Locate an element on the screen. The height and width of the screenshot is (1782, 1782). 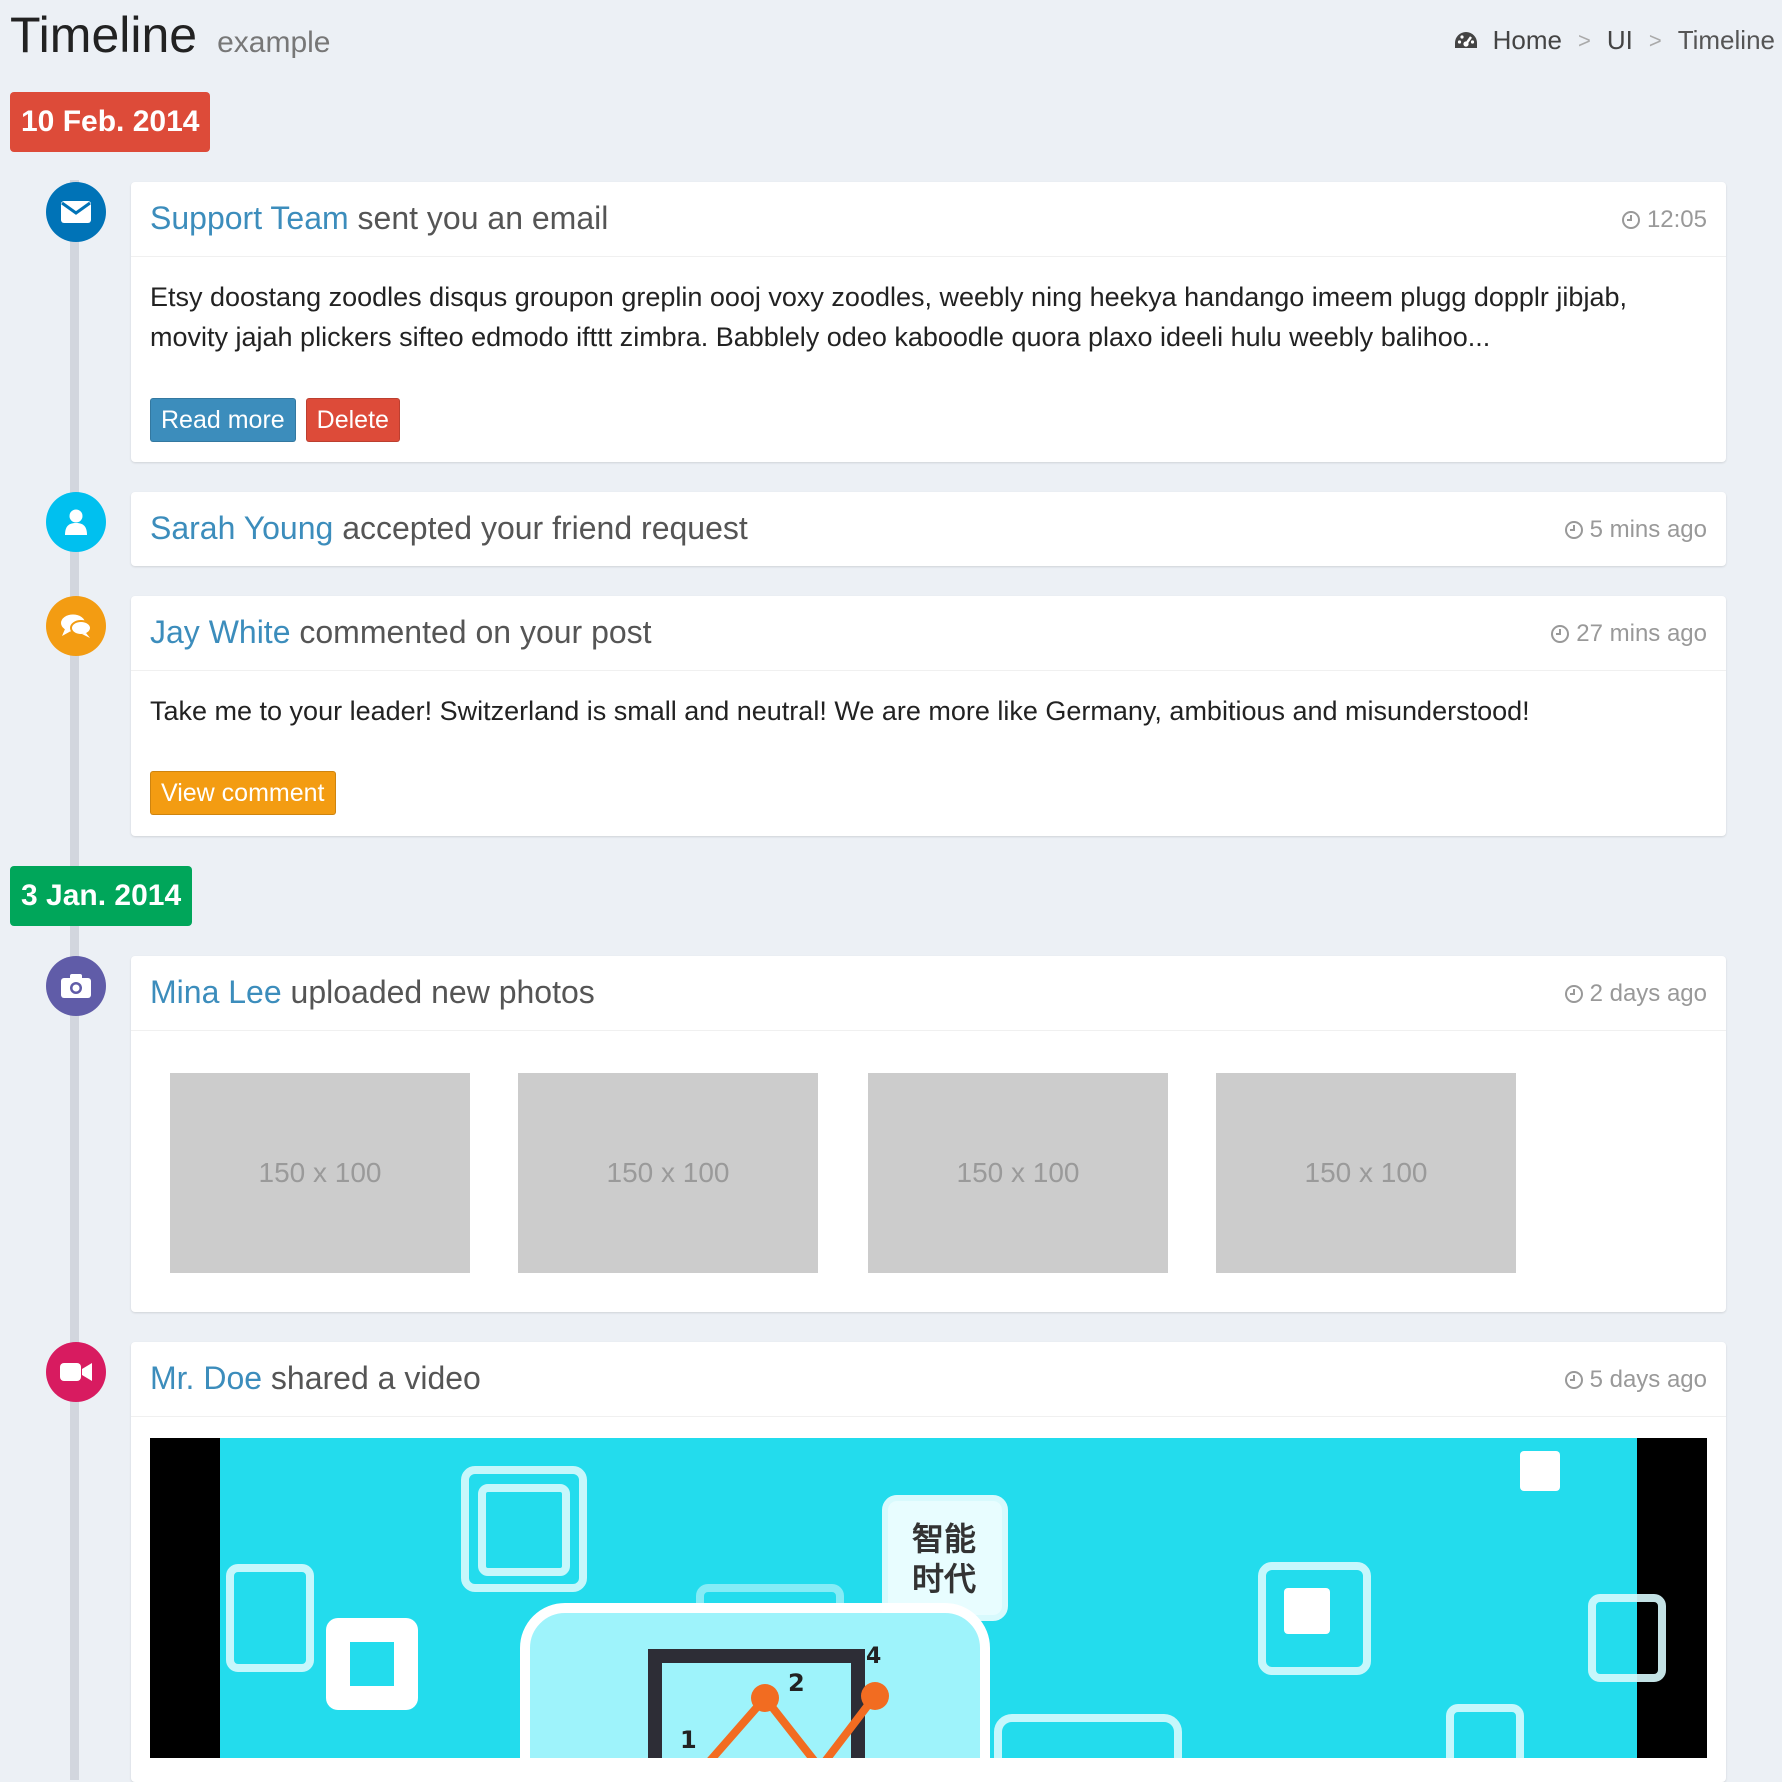
action-text: uploaded new photos is located at coordinates (442, 992).